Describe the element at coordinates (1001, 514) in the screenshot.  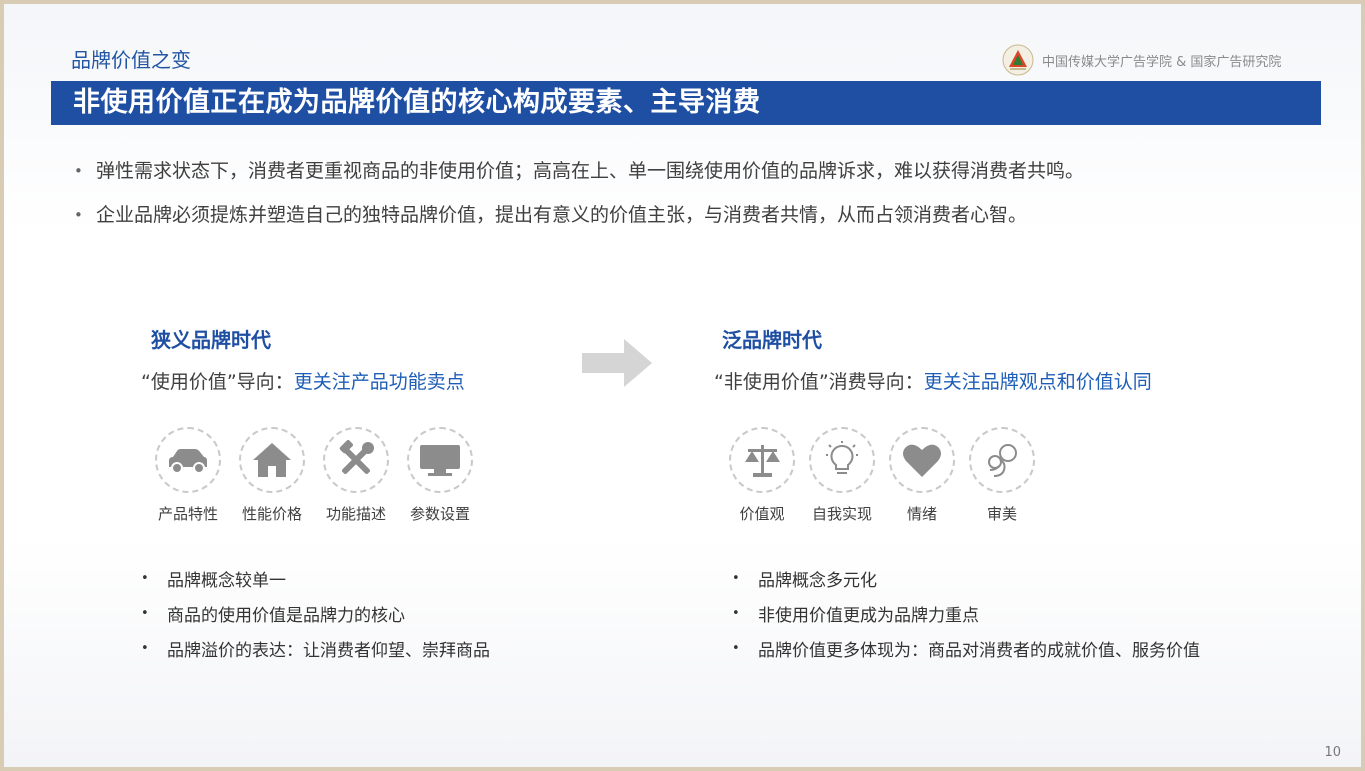
I see `icon-label: 审美` at that location.